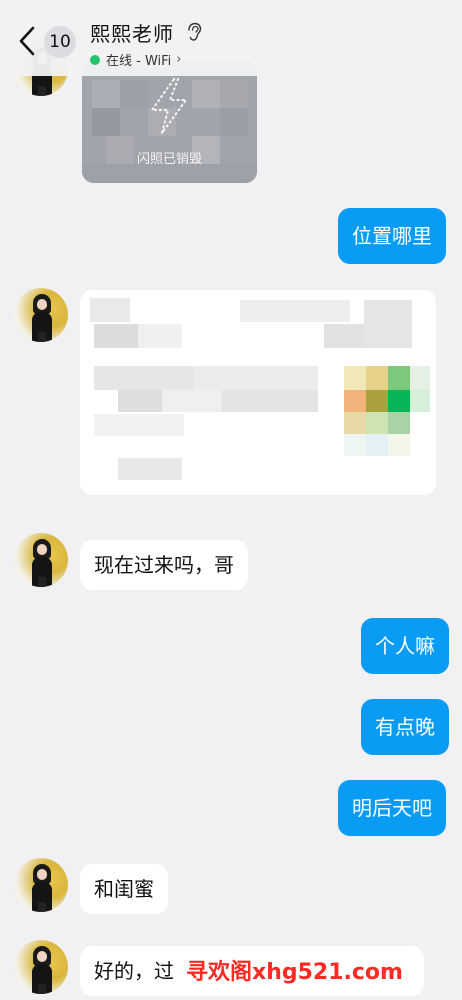 The image size is (462, 1000). Describe the element at coordinates (132, 32) in the screenshot. I see `contact-name: 熙熙老师` at that location.